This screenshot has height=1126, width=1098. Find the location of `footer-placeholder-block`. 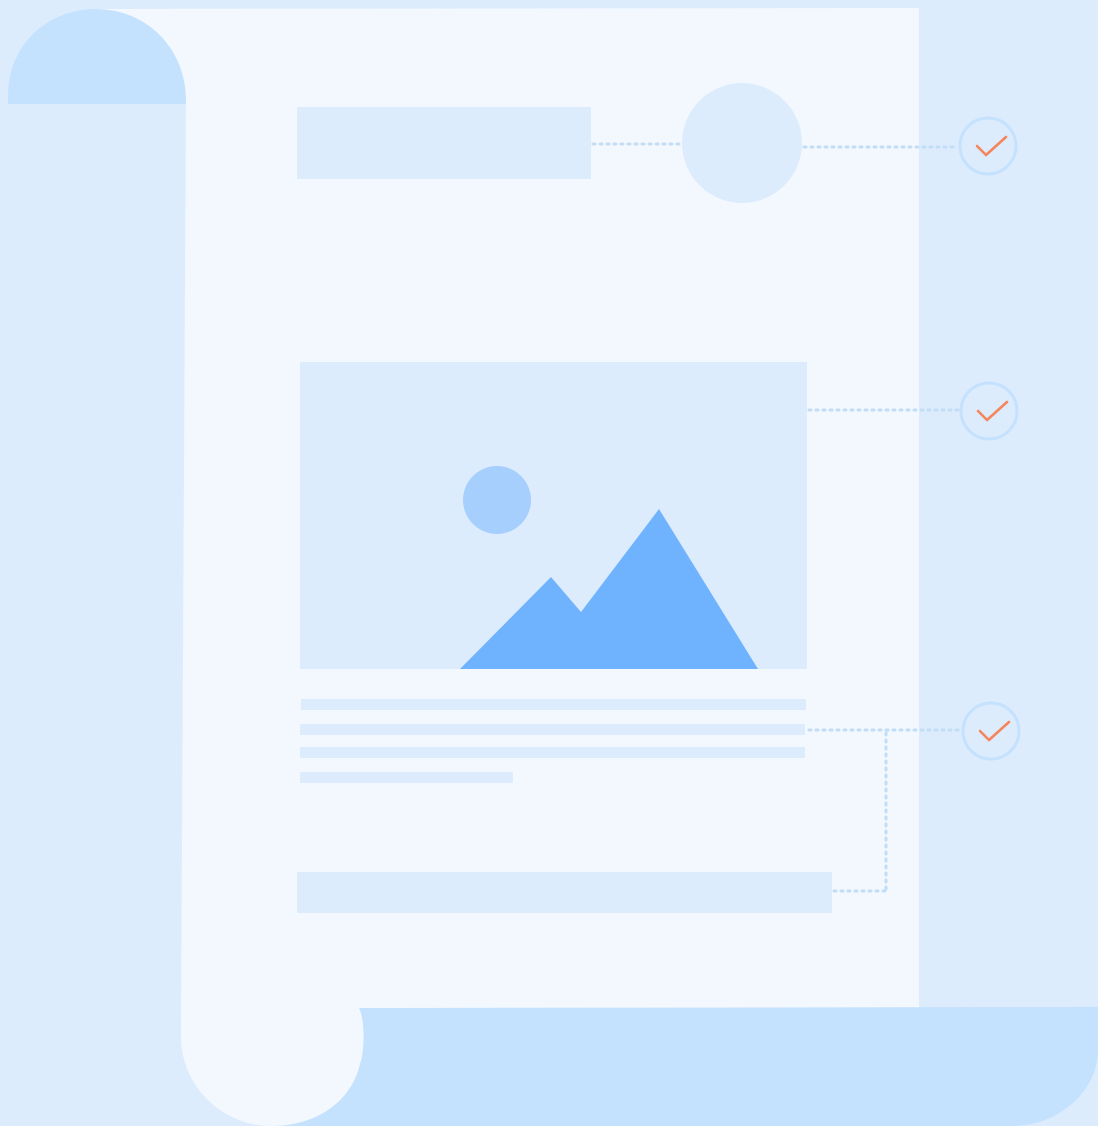

footer-placeholder-block is located at coordinates (564, 892).